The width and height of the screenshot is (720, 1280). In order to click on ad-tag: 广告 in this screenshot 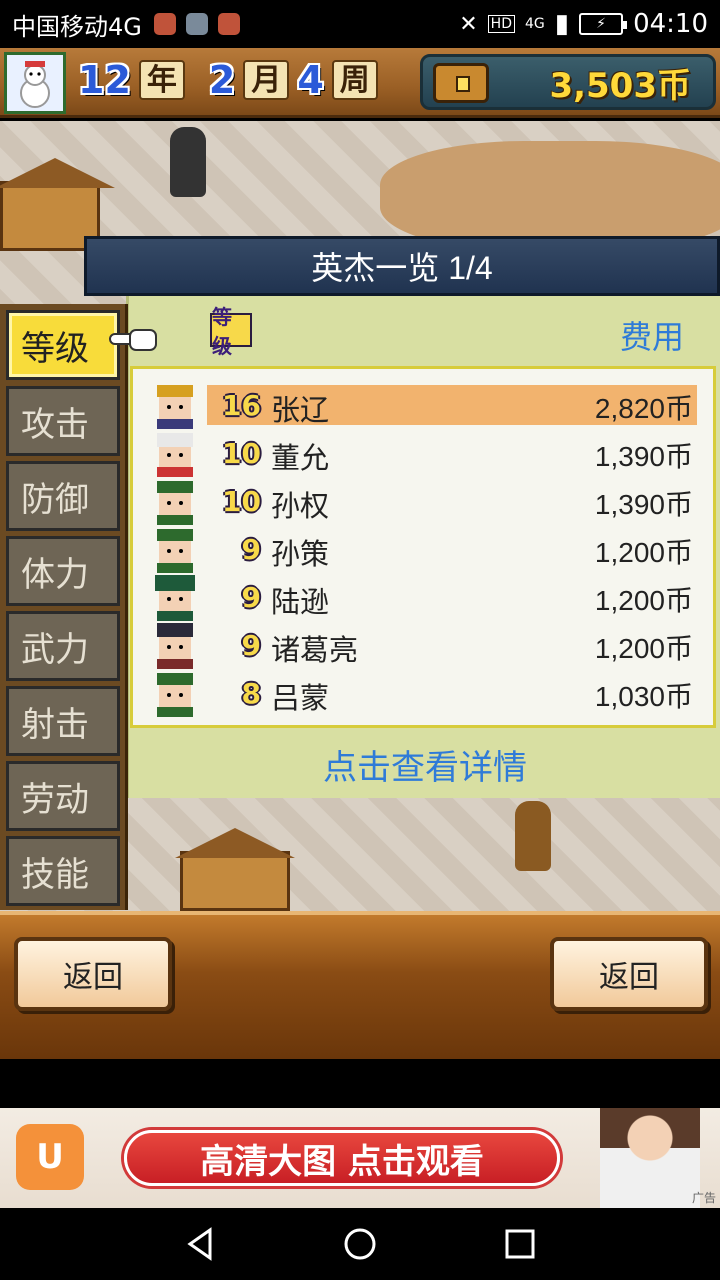, I will do `click(703, 1198)`.